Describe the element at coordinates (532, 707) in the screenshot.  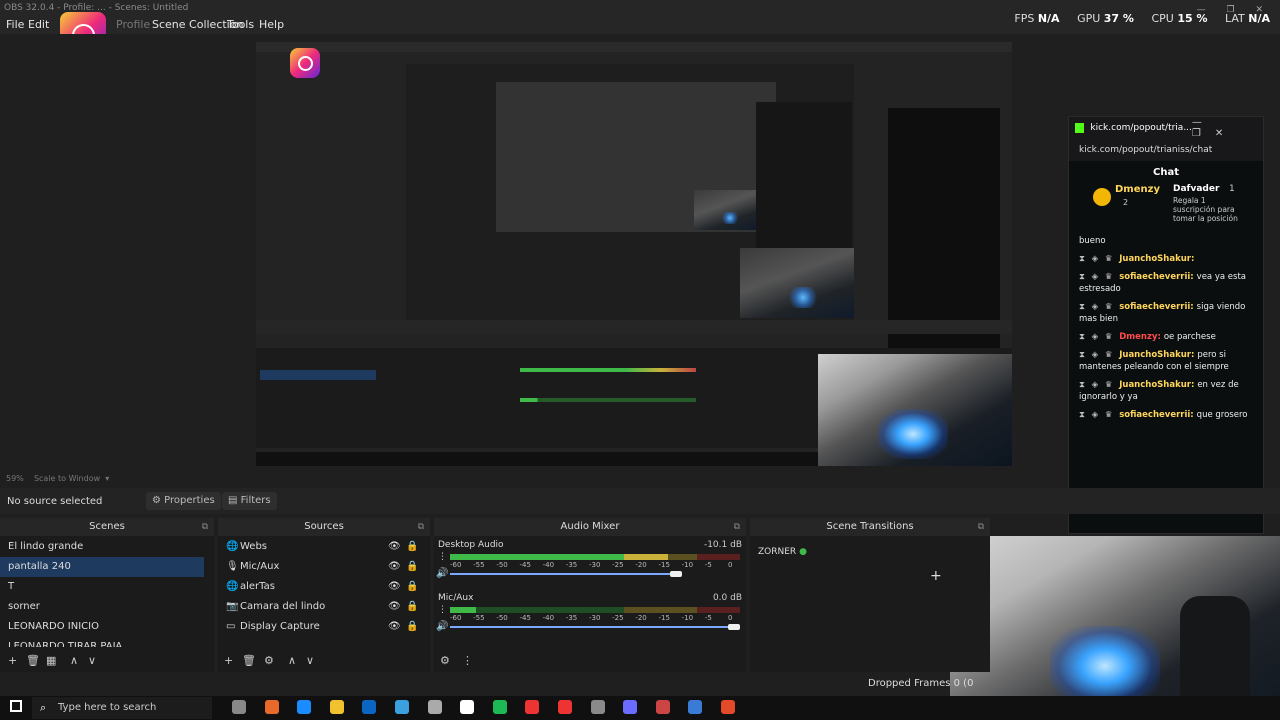
I see `chrome-icon` at that location.